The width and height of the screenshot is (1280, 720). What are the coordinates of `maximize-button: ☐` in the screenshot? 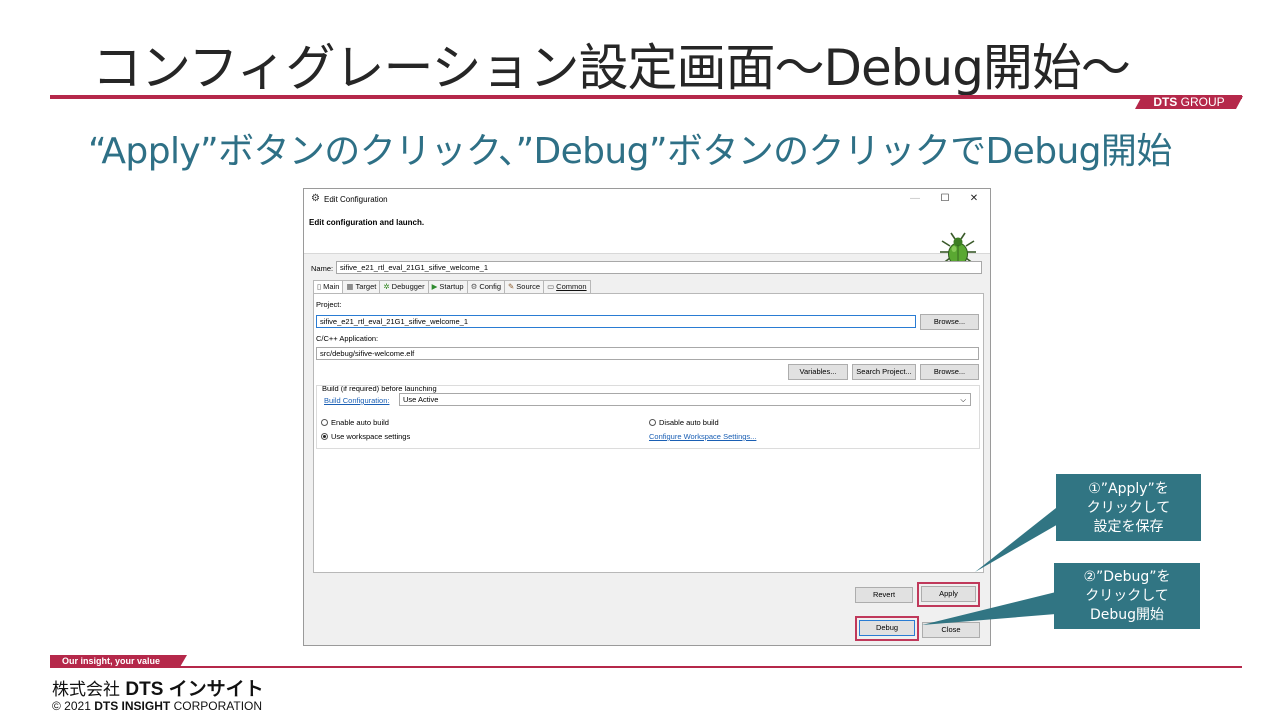 It's located at (945, 199).